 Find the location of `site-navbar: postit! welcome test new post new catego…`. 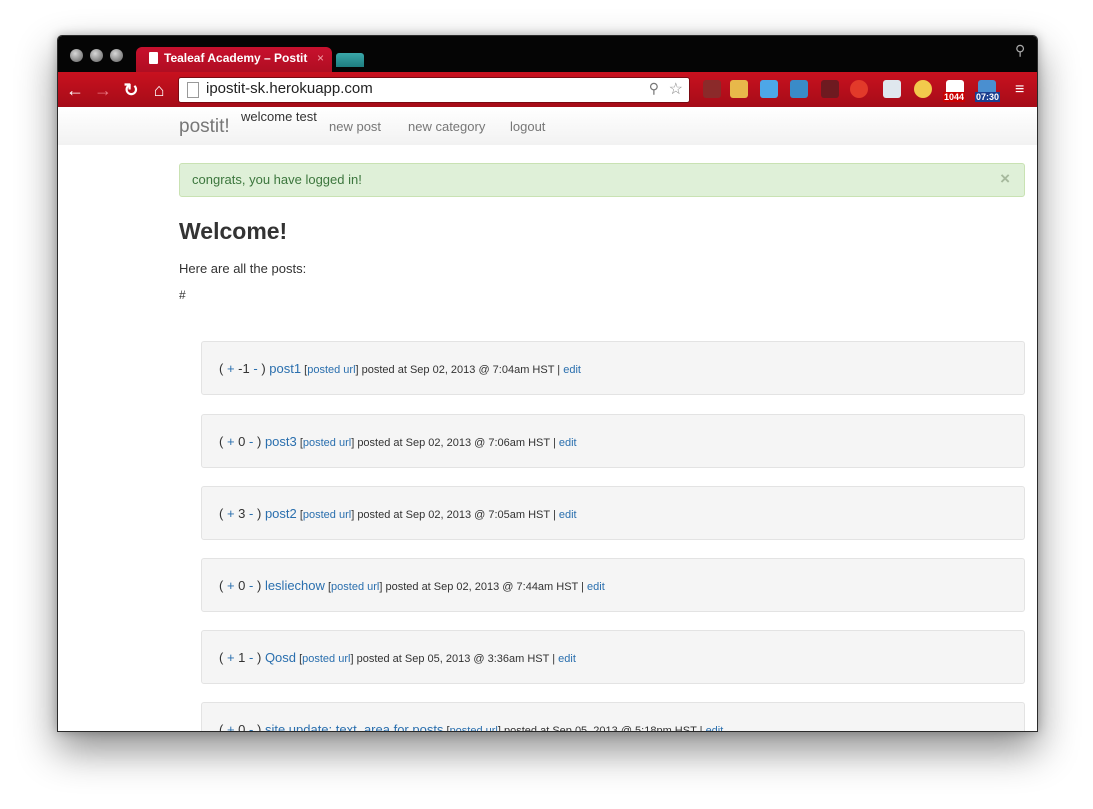

site-navbar: postit! welcome test new post new catego… is located at coordinates (547, 126).